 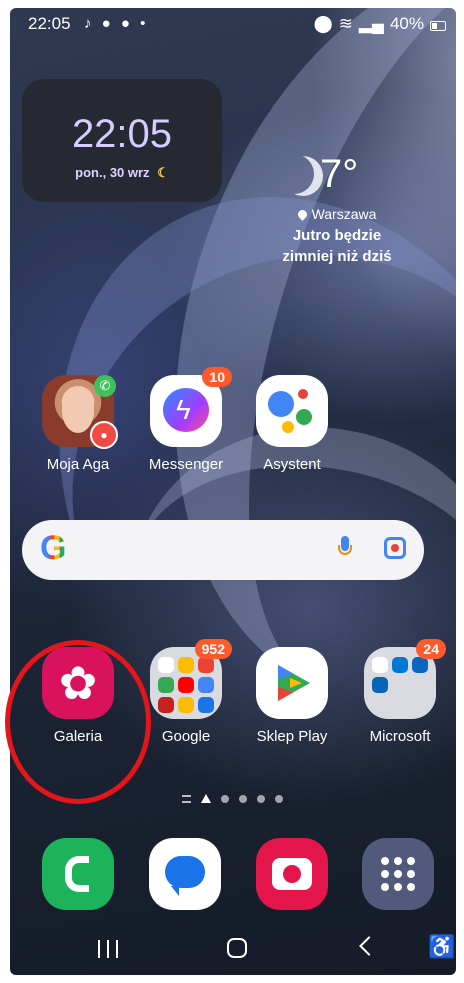 I want to click on navigation-bar: ♿, so click(x=233, y=952).